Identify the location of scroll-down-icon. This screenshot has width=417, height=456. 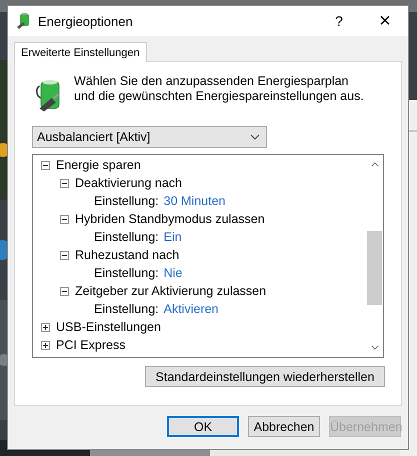
(374, 347).